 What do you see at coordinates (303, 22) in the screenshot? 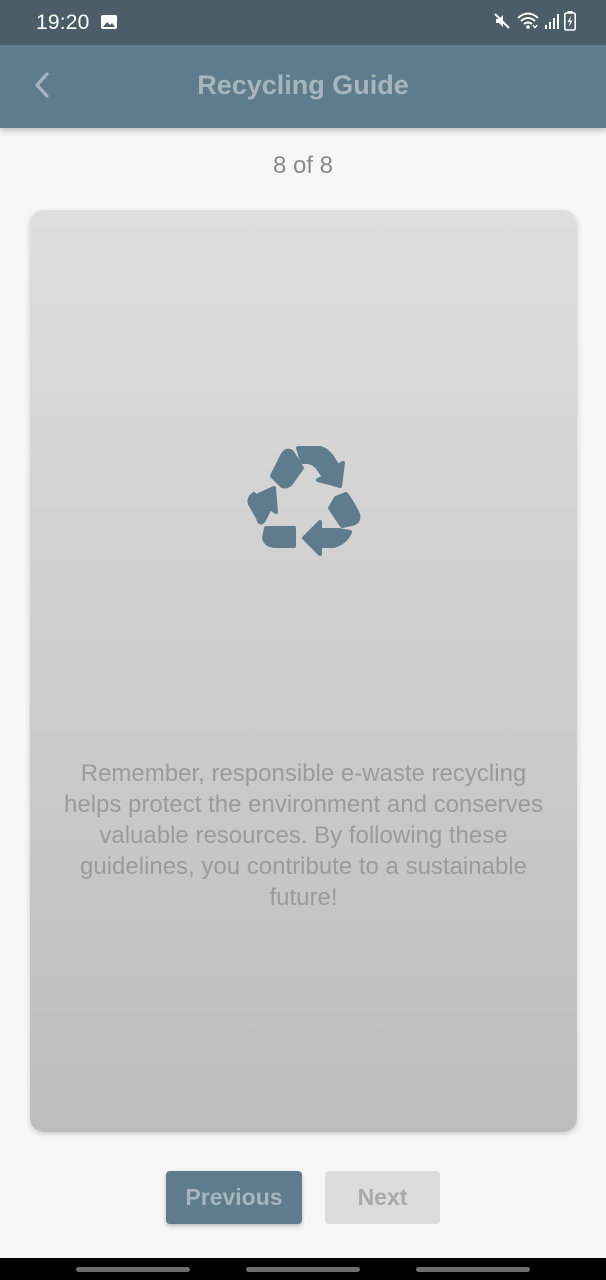
I see `status-bar: 19:20` at bounding box center [303, 22].